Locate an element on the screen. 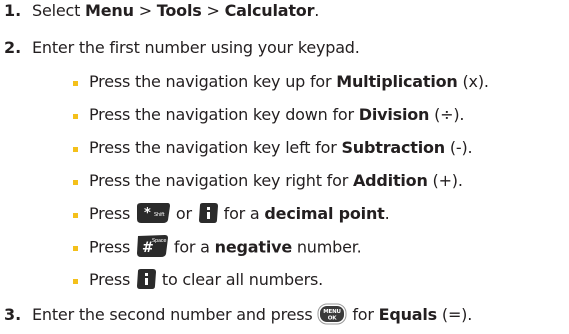  decimal-point-label: decimal point is located at coordinates (324, 213).